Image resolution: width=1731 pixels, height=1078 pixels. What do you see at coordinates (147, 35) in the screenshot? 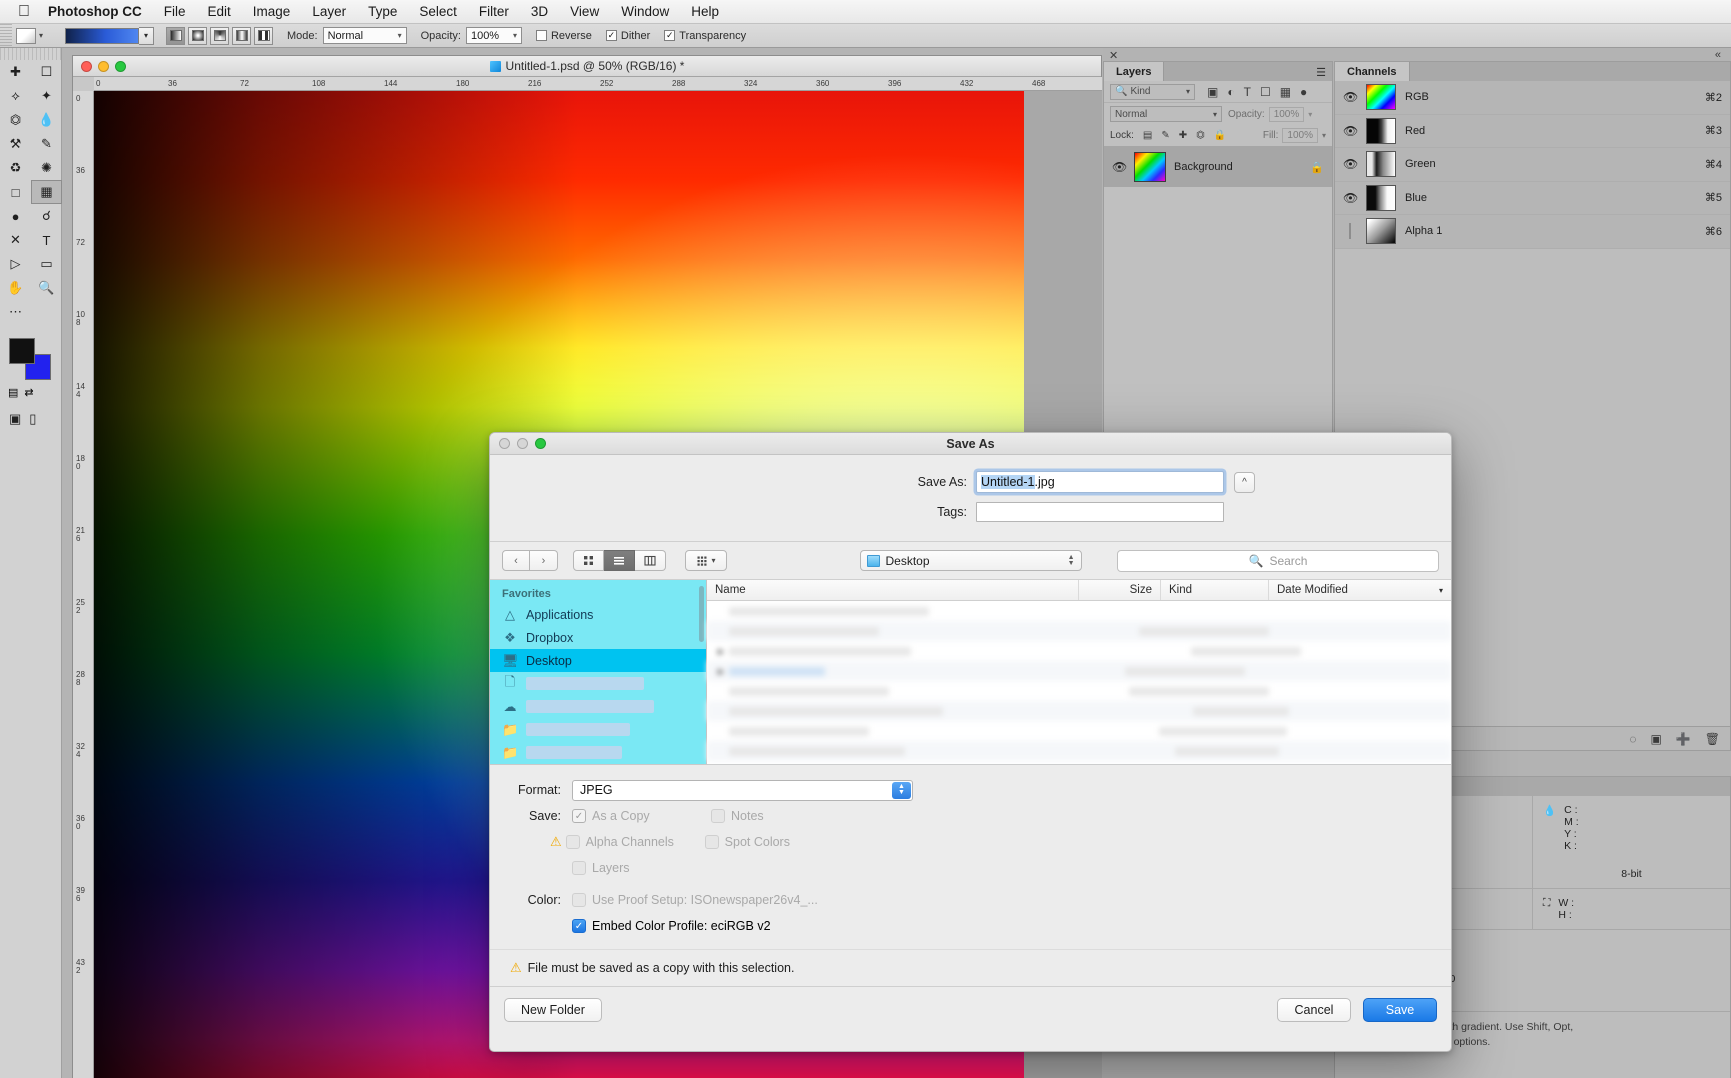
I see `gradient-picker-chevron-icon: ▾` at bounding box center [147, 35].